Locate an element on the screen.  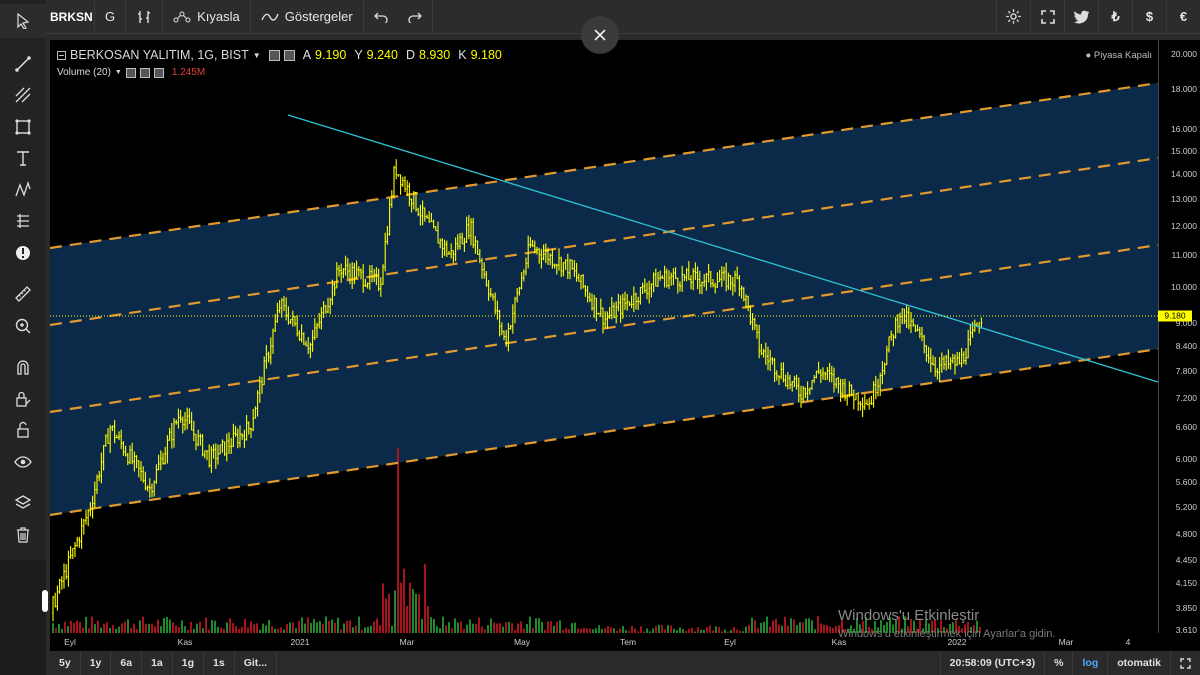
redo-button is located at coordinates (415, 17).